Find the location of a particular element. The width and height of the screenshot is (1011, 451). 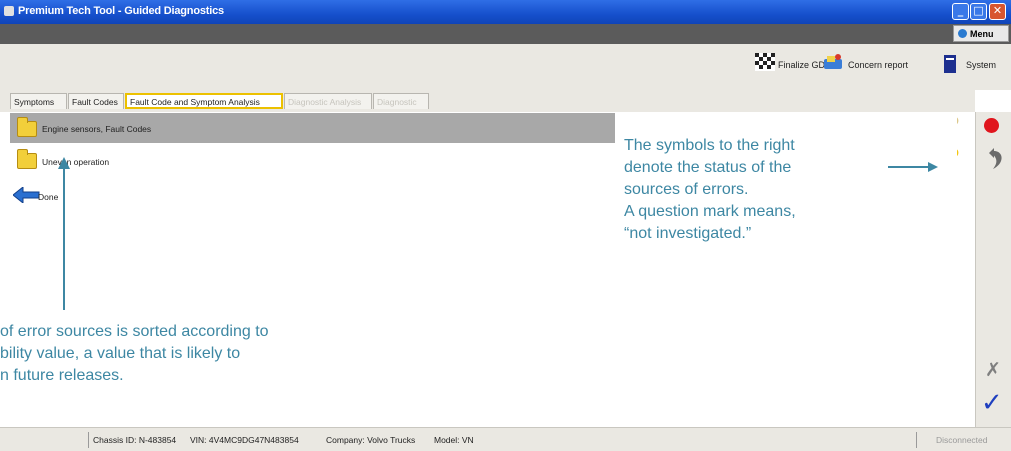

model: Model: VN is located at coordinates (454, 440).